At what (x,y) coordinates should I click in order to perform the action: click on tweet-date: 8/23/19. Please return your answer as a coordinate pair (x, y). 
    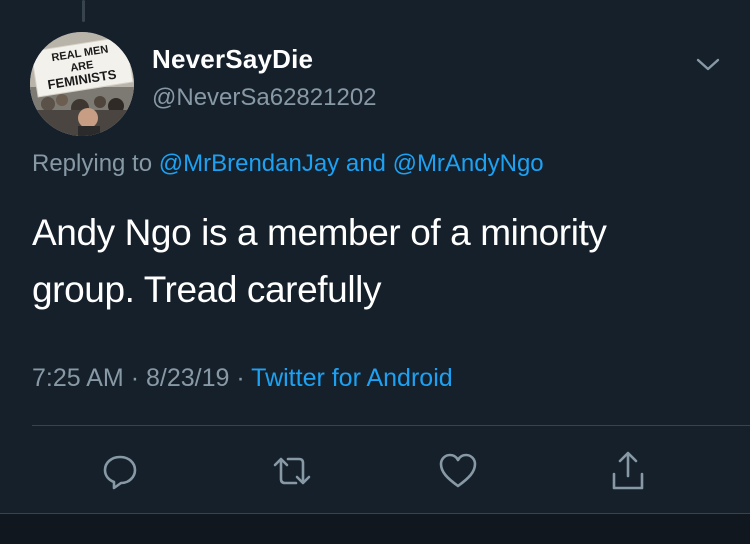
    Looking at the image, I should click on (187, 378).